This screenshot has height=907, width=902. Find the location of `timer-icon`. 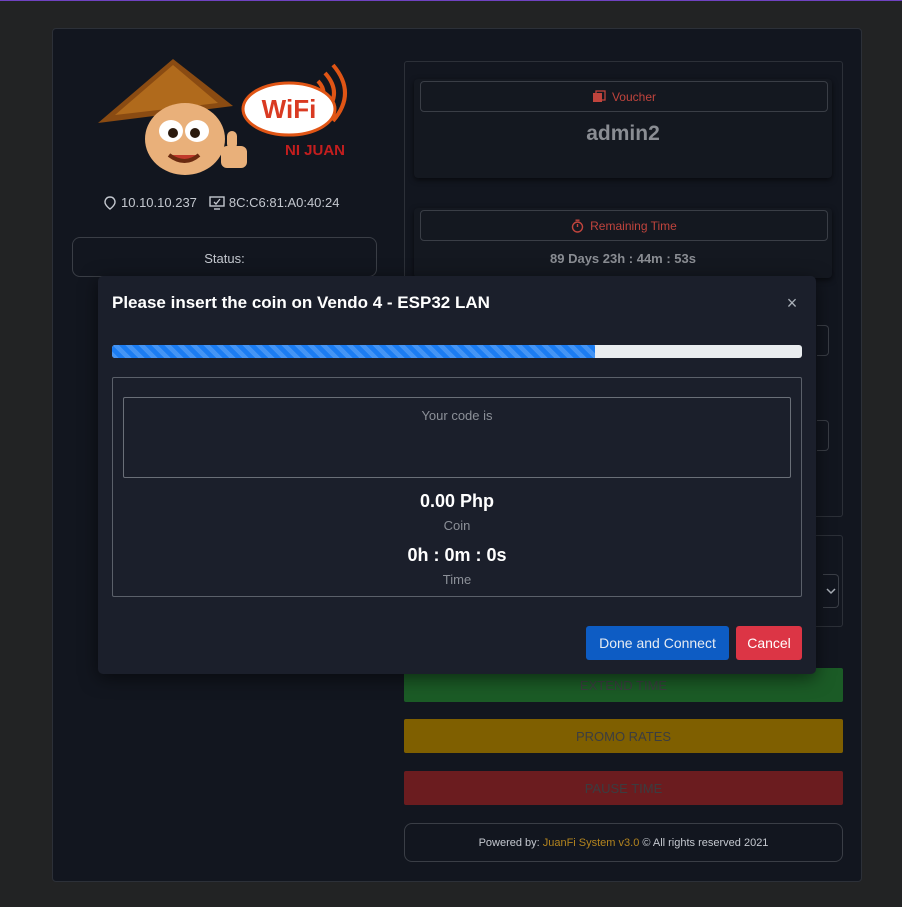

timer-icon is located at coordinates (577, 226).